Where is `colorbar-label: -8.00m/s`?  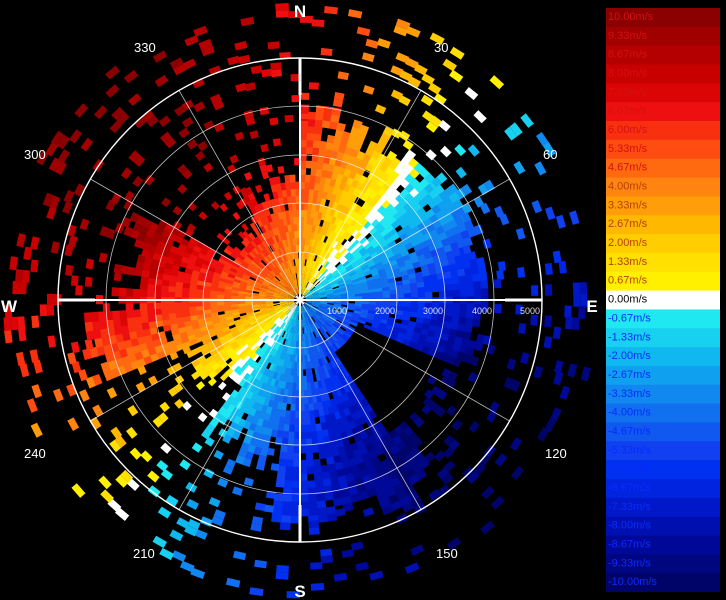 colorbar-label: -8.00m/s is located at coordinates (629, 526).